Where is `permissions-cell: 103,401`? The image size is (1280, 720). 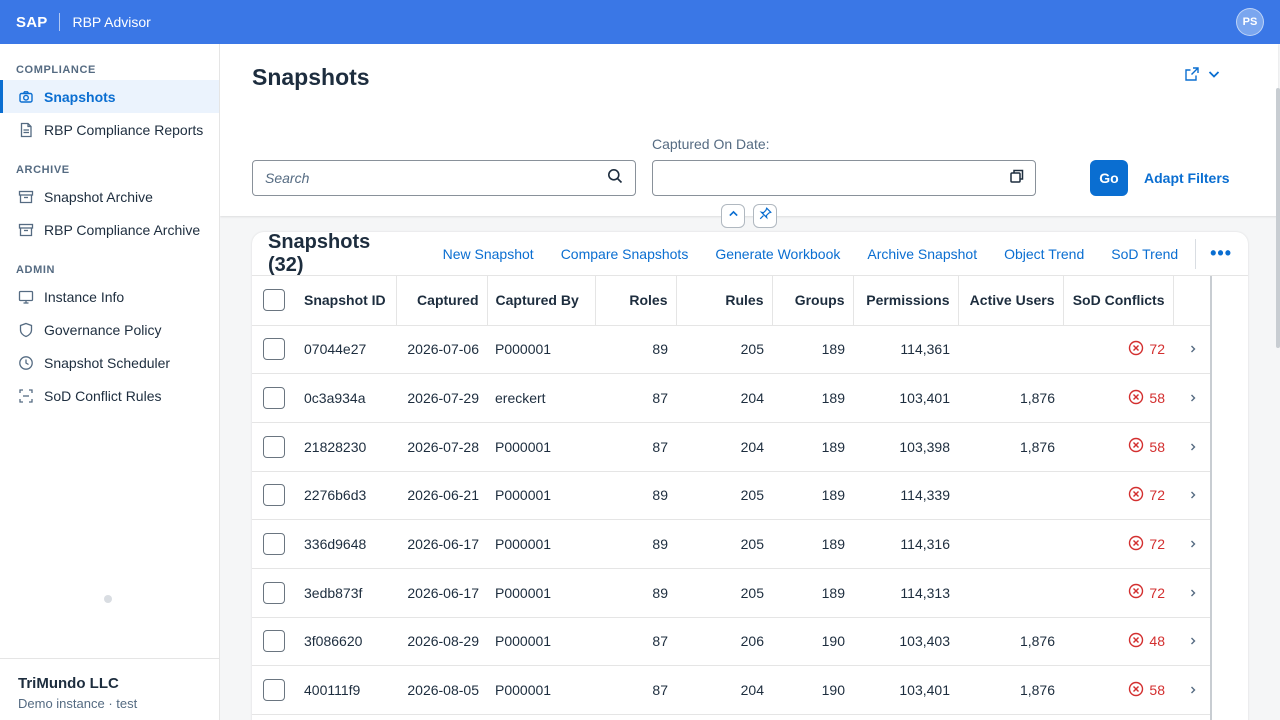 permissions-cell: 103,401 is located at coordinates (905, 690).